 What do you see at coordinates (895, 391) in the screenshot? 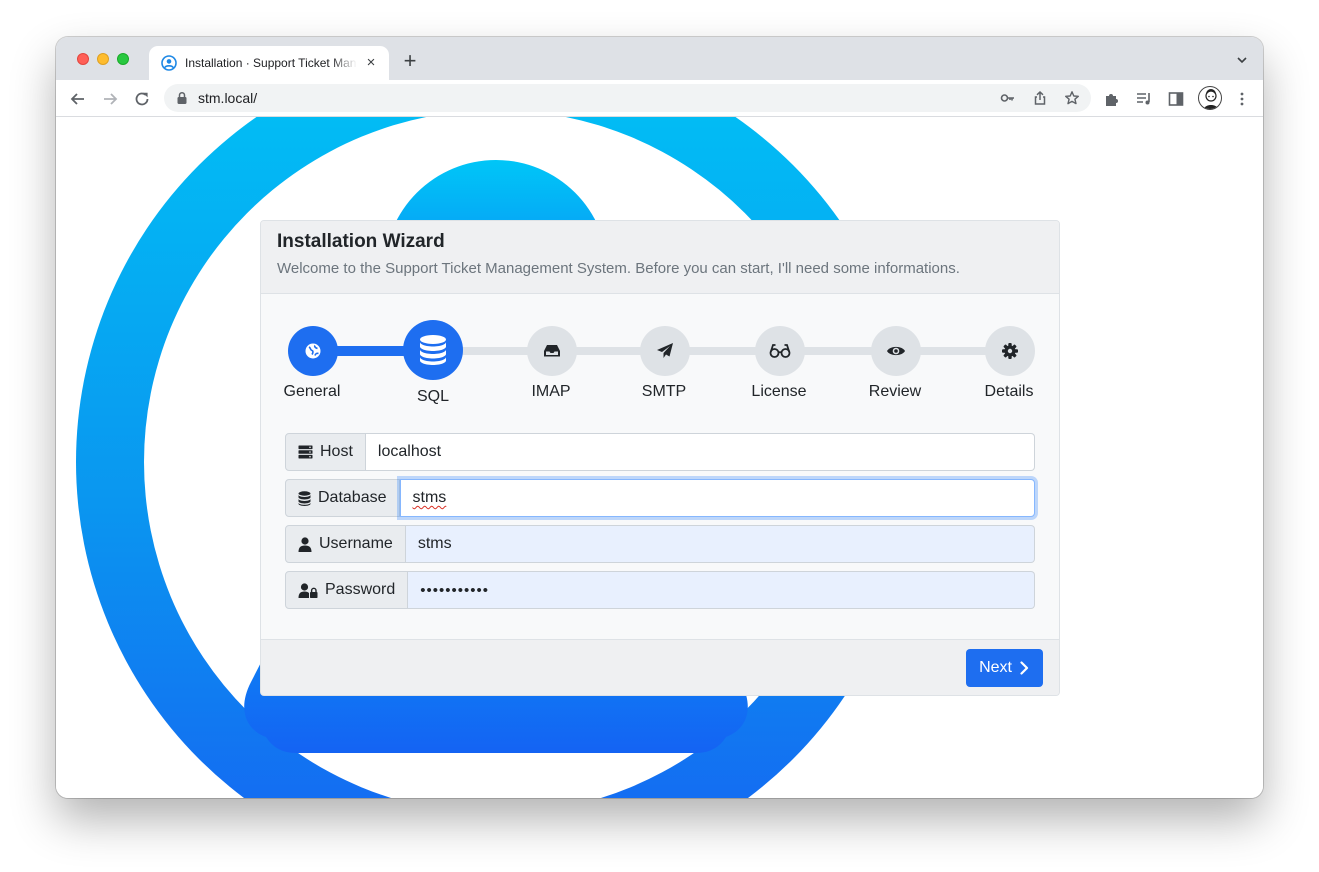
I see `step-label: Review` at bounding box center [895, 391].